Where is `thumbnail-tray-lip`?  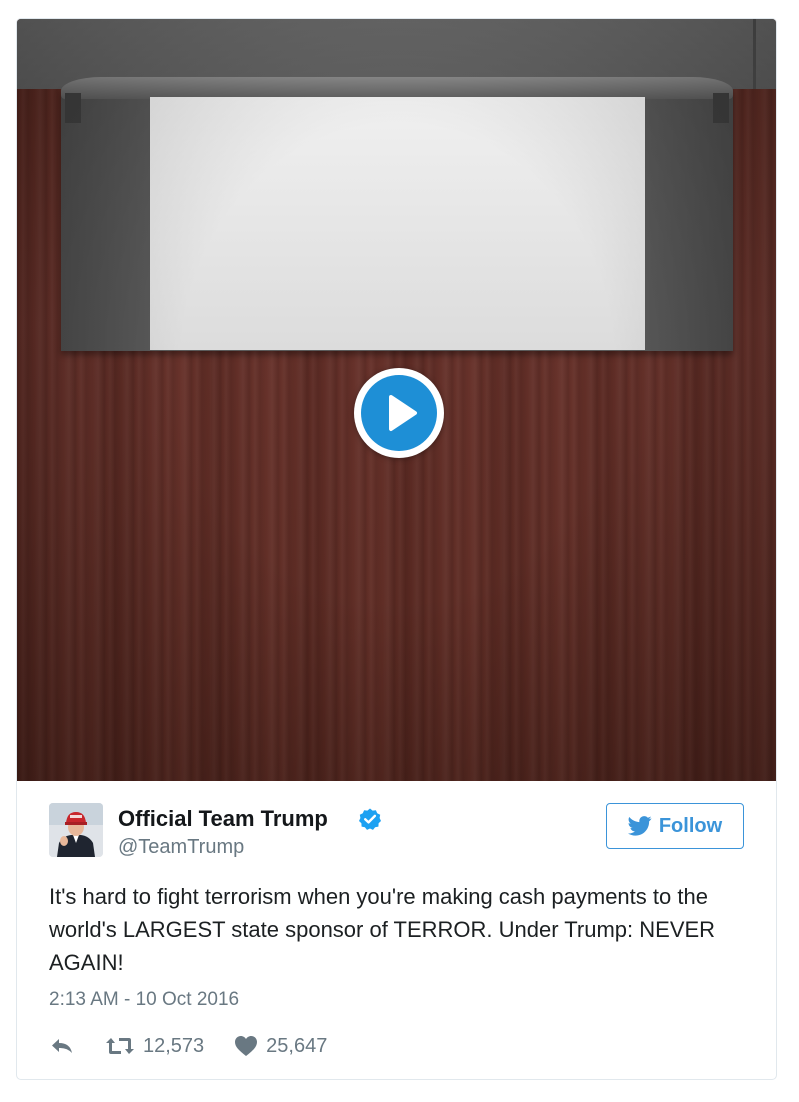
thumbnail-tray-lip is located at coordinates (397, 88).